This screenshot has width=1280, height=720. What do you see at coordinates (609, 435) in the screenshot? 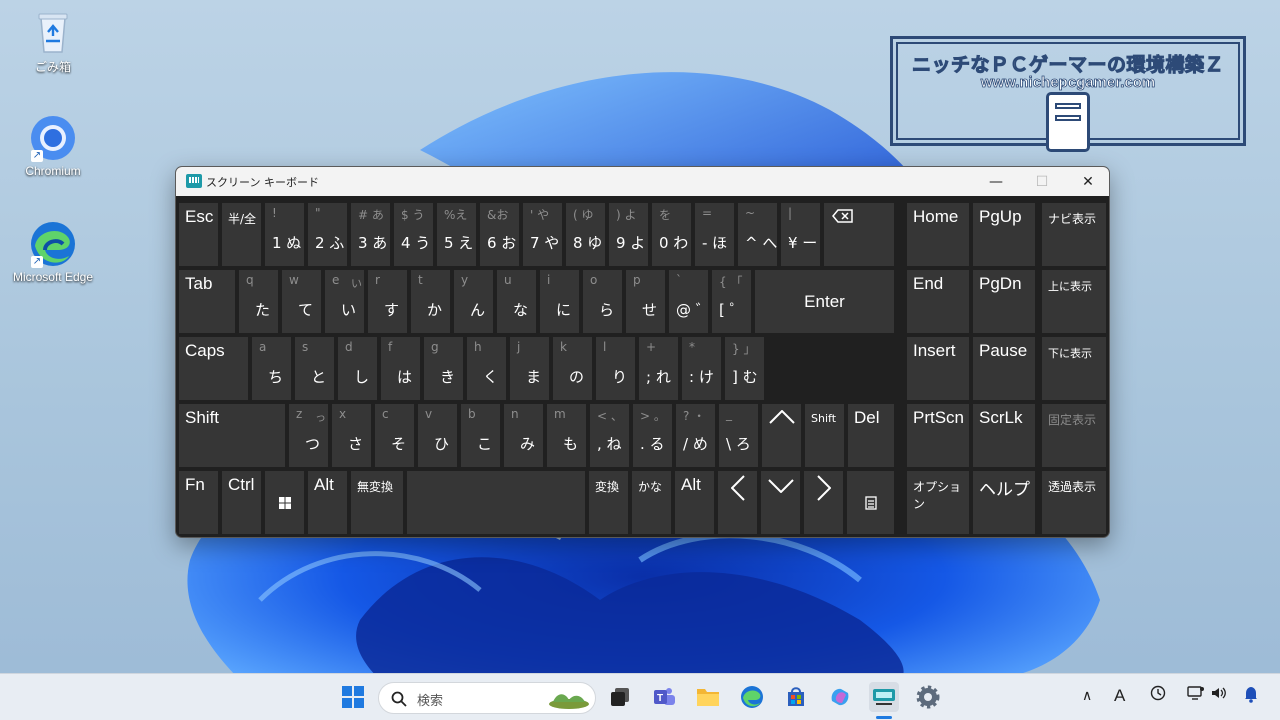
I see `key-comma: < 、 , ね` at bounding box center [609, 435].